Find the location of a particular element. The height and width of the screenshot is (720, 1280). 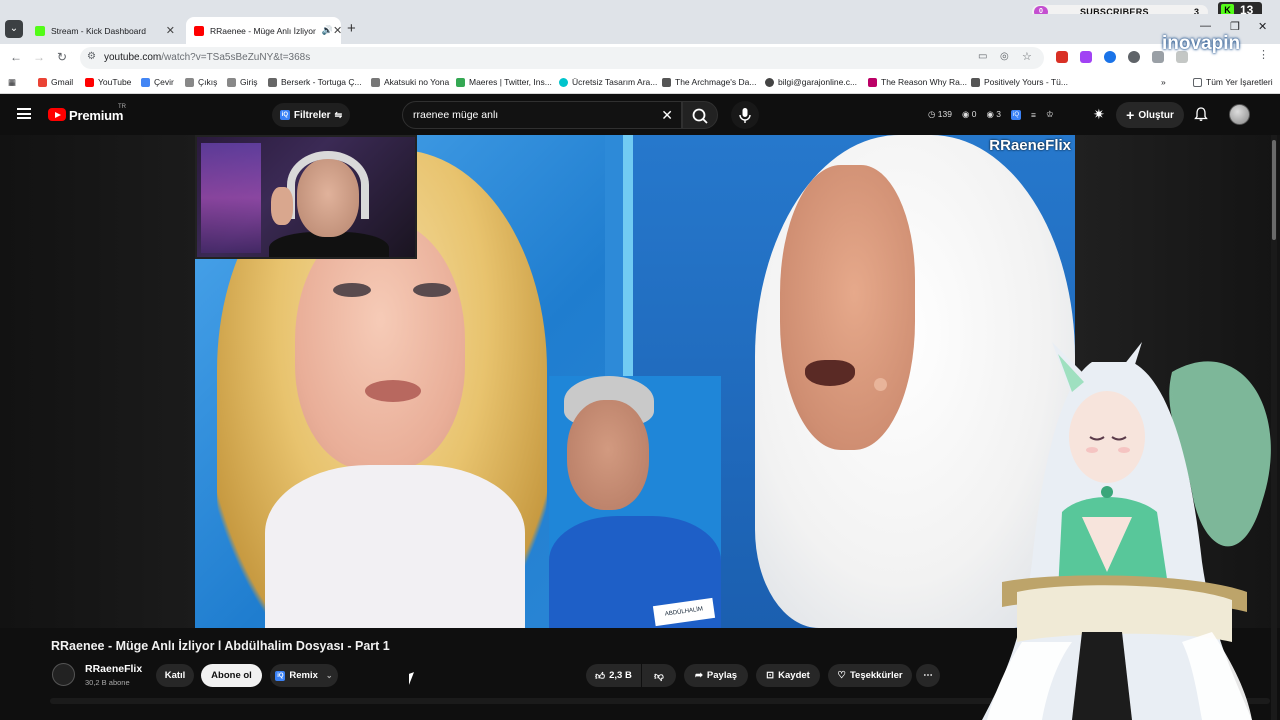

url-host: youtube.com is located at coordinates (133, 57).